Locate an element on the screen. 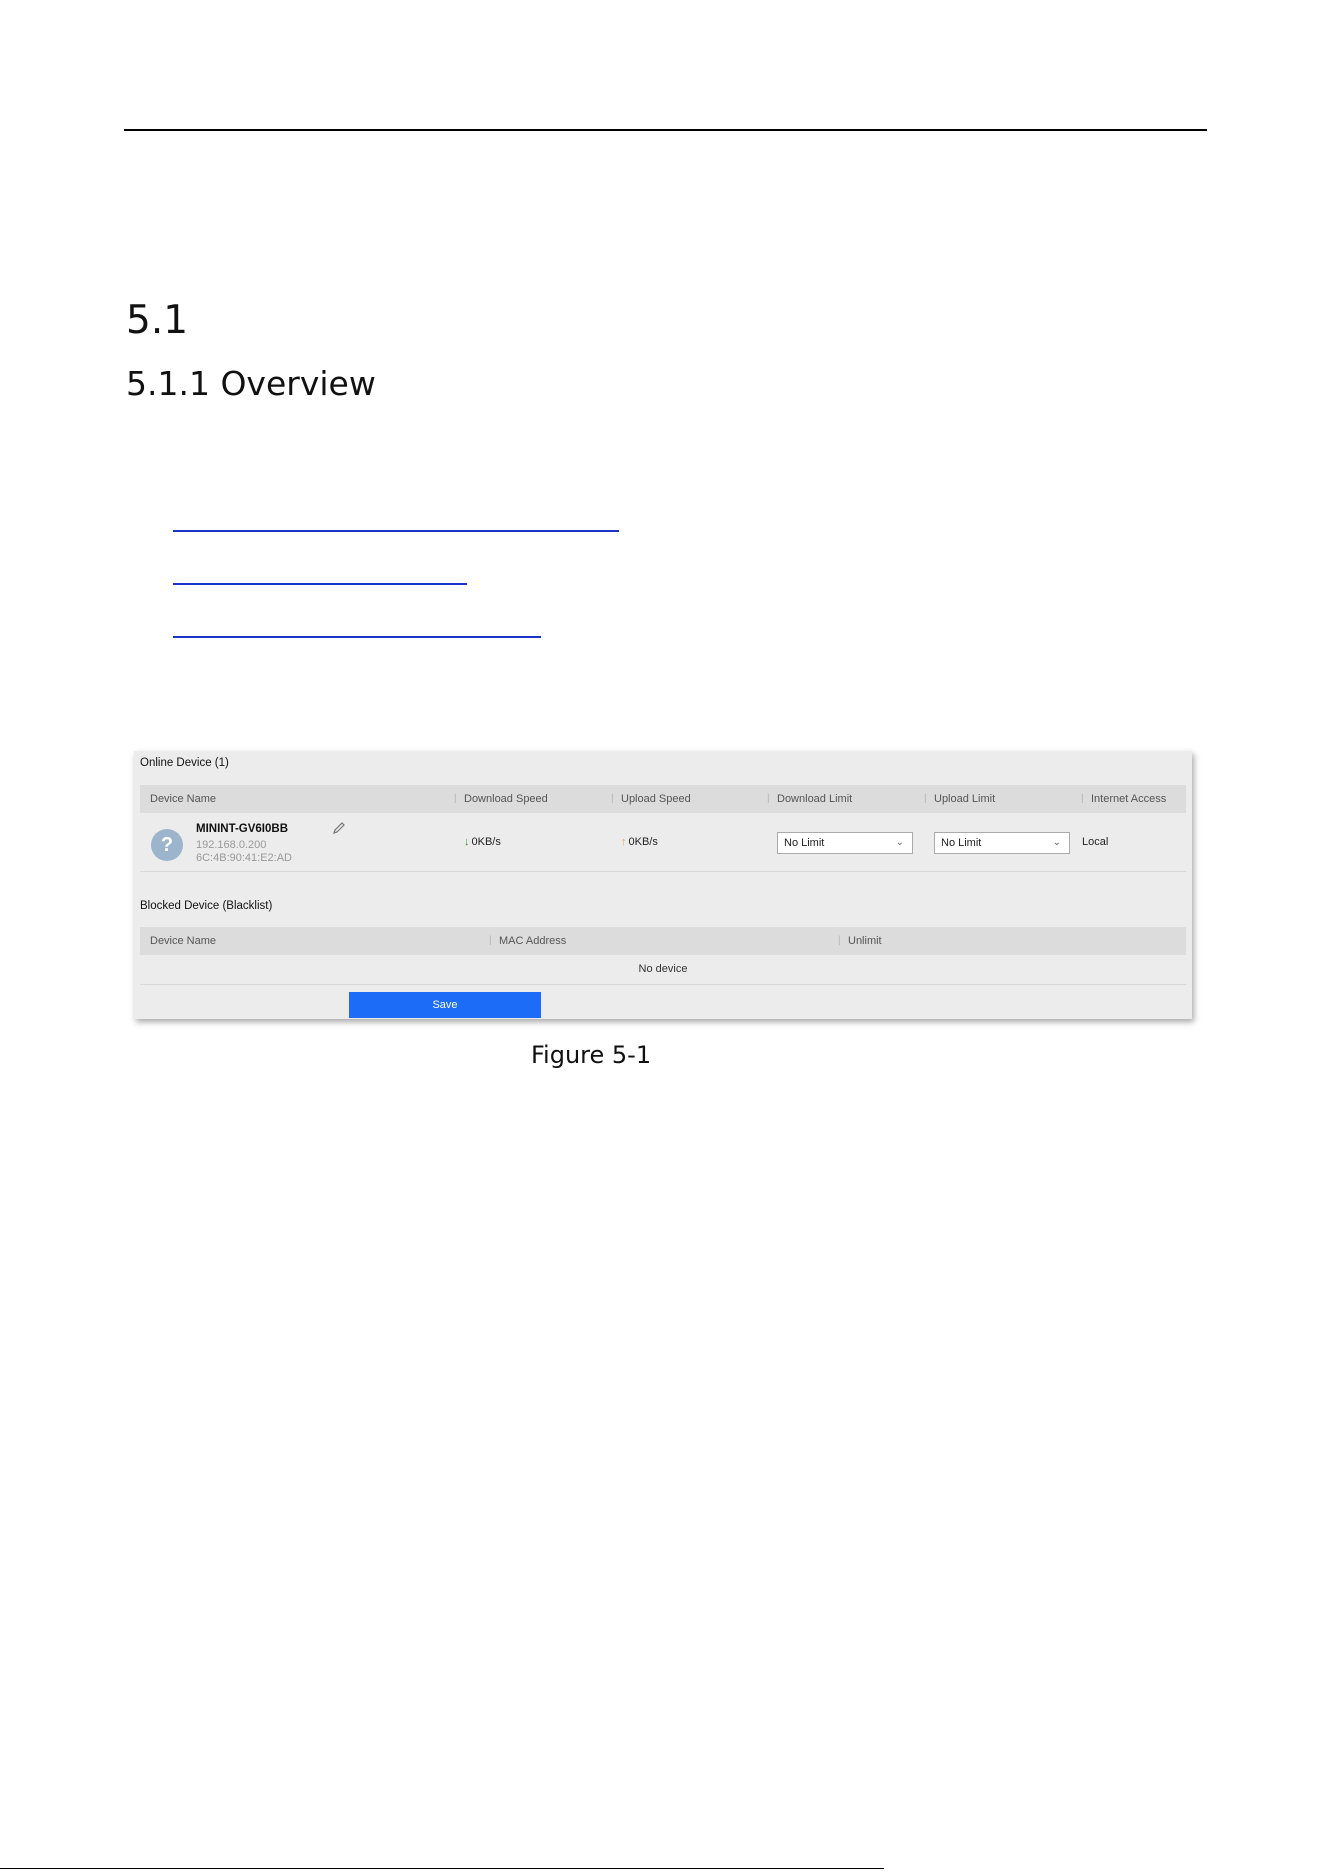  arrow-down-icon: ↓ is located at coordinates (467, 842).